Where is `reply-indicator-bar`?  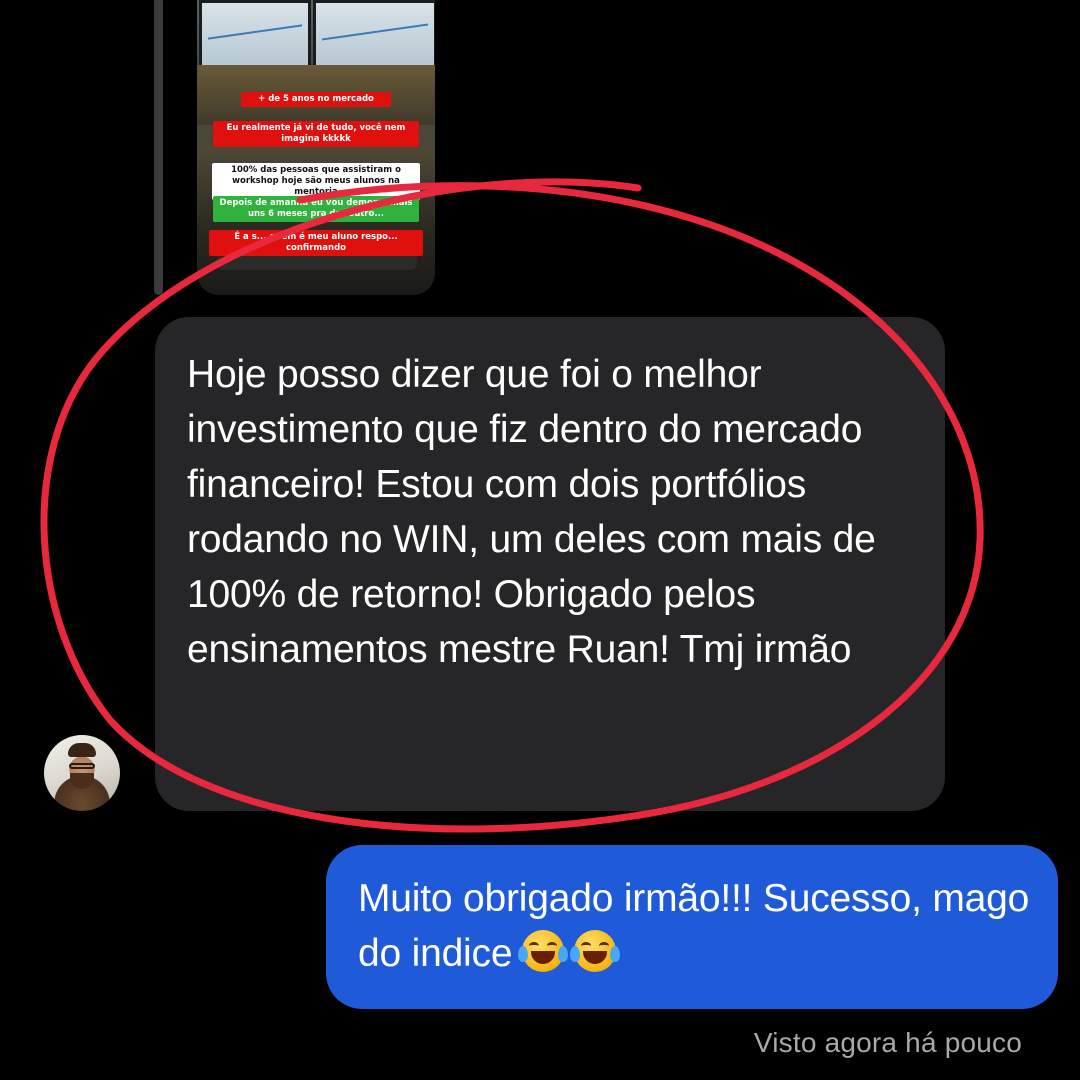 reply-indicator-bar is located at coordinates (158, 147).